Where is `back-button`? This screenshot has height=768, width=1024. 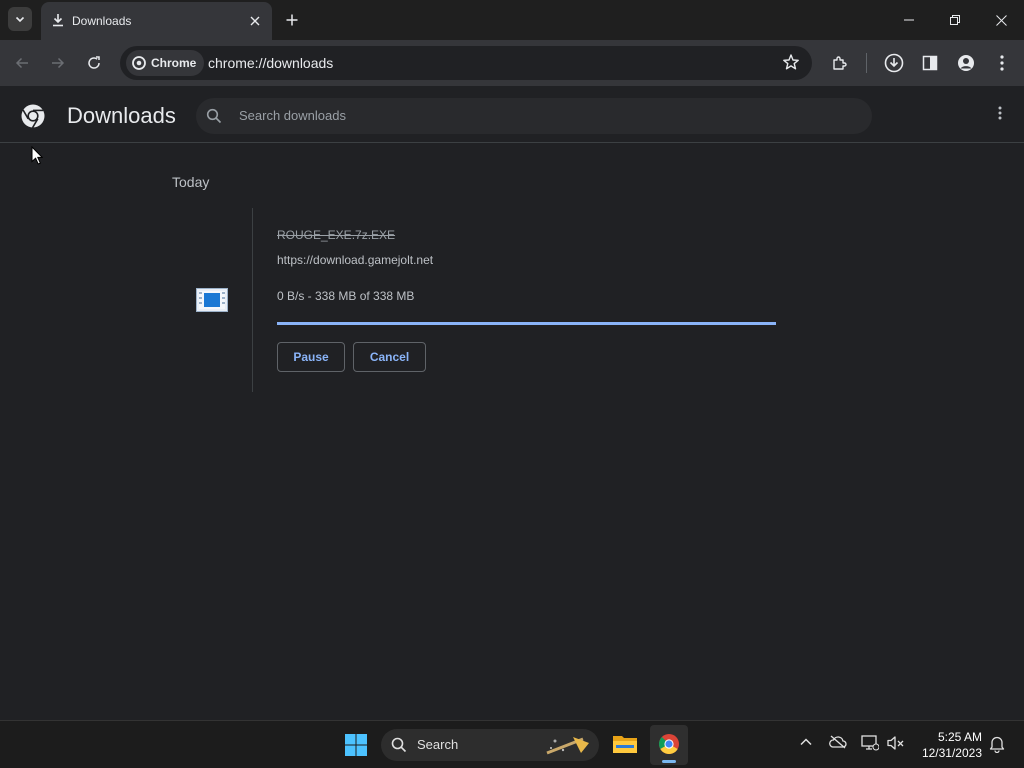 back-button is located at coordinates (22, 63).